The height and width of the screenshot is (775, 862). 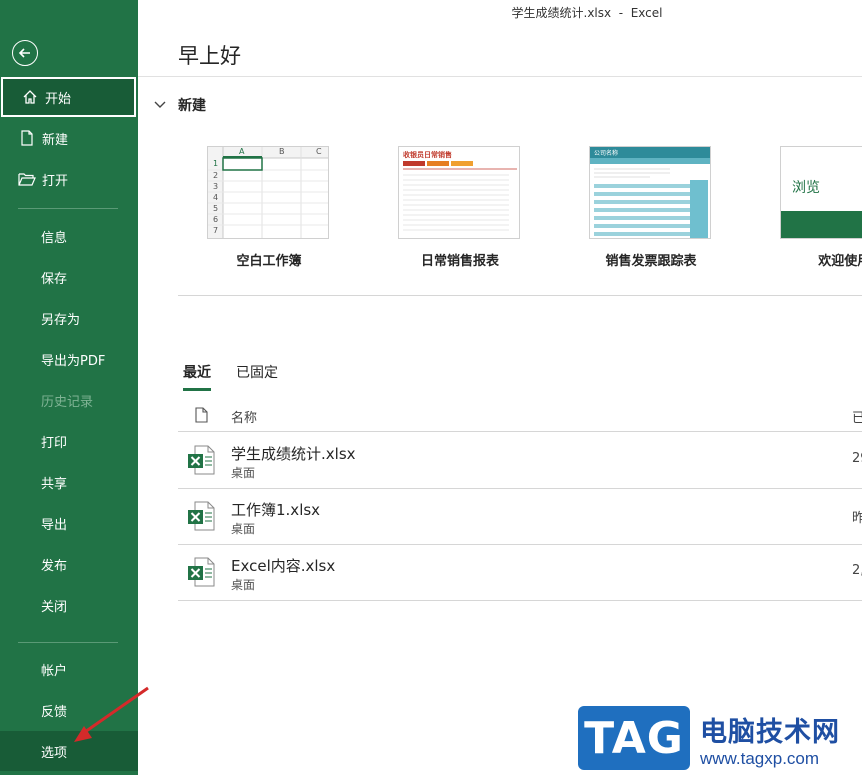 What do you see at coordinates (760, 758) in the screenshot?
I see `watermark-url: www.tagxp.com` at bounding box center [760, 758].